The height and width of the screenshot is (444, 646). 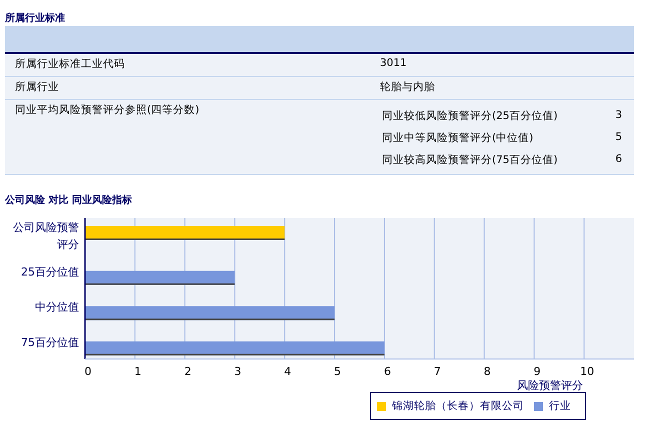 What do you see at coordinates (470, 116) in the screenshot?
I see `table-cell: 同业较低风险预警评分(25百分位值)` at bounding box center [470, 116].